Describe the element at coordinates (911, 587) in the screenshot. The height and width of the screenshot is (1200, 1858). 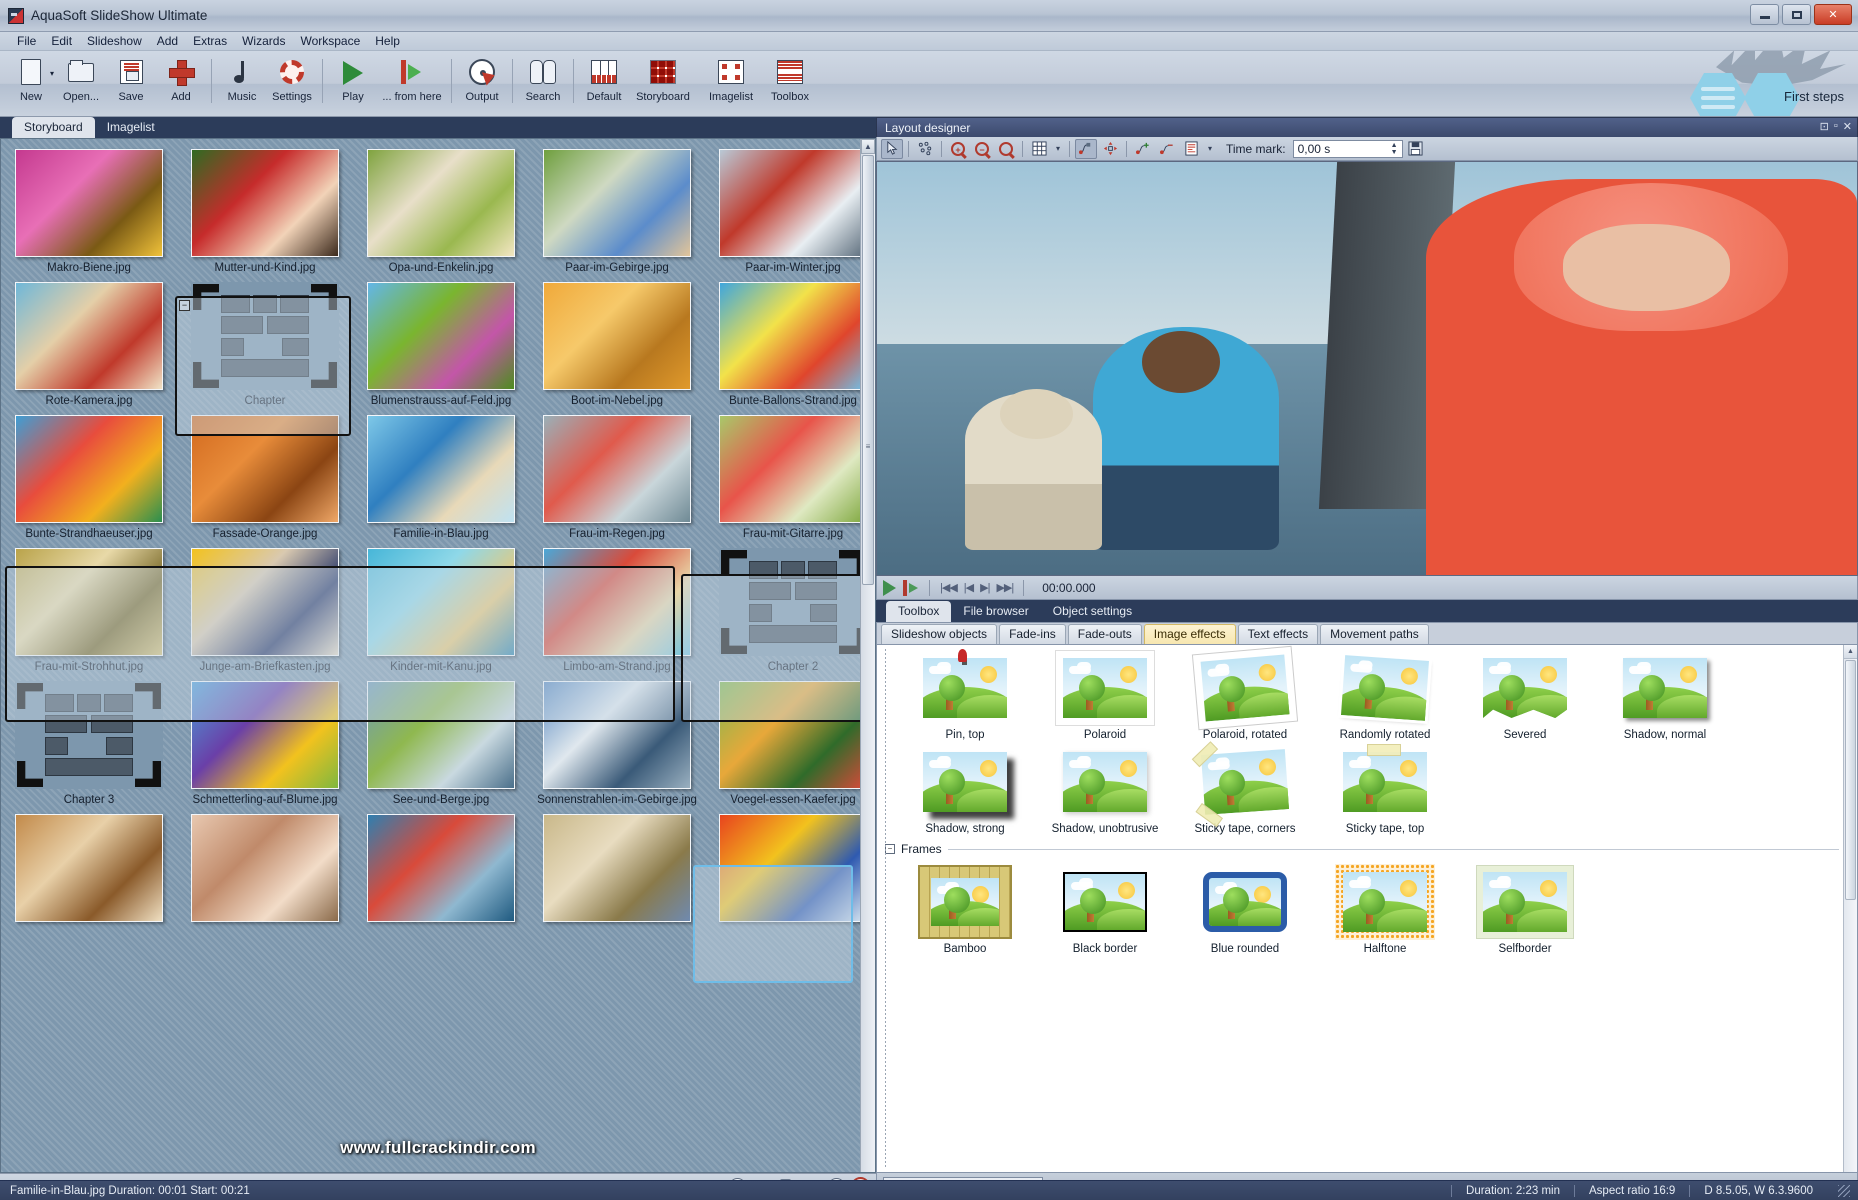
I see `play-from-here-icon` at that location.